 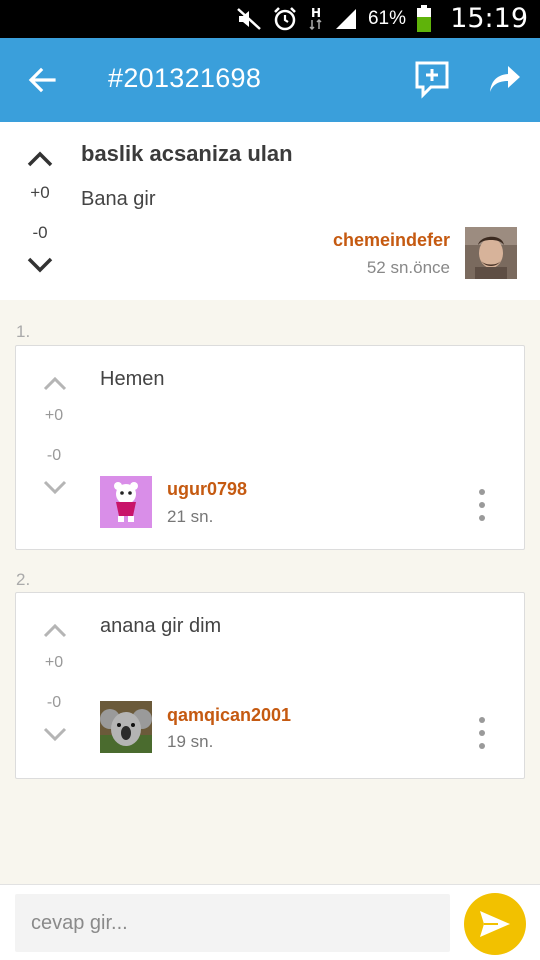 I want to click on post-title: baslik acsaniza ulan, so click(x=187, y=153).